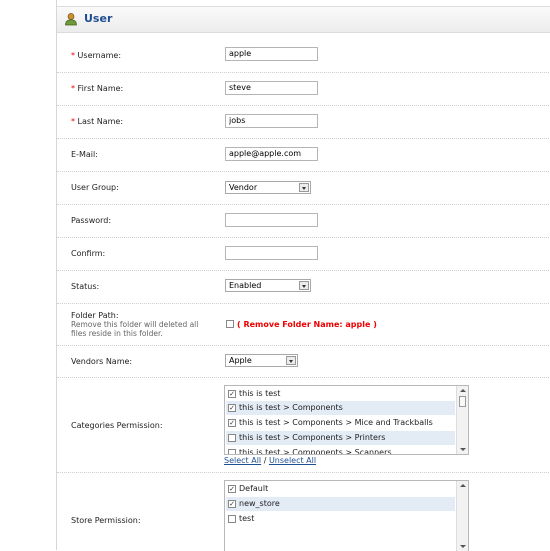 This screenshot has width=550, height=551. Describe the element at coordinates (245, 285) in the screenshot. I see `status-value: Enabled` at that location.